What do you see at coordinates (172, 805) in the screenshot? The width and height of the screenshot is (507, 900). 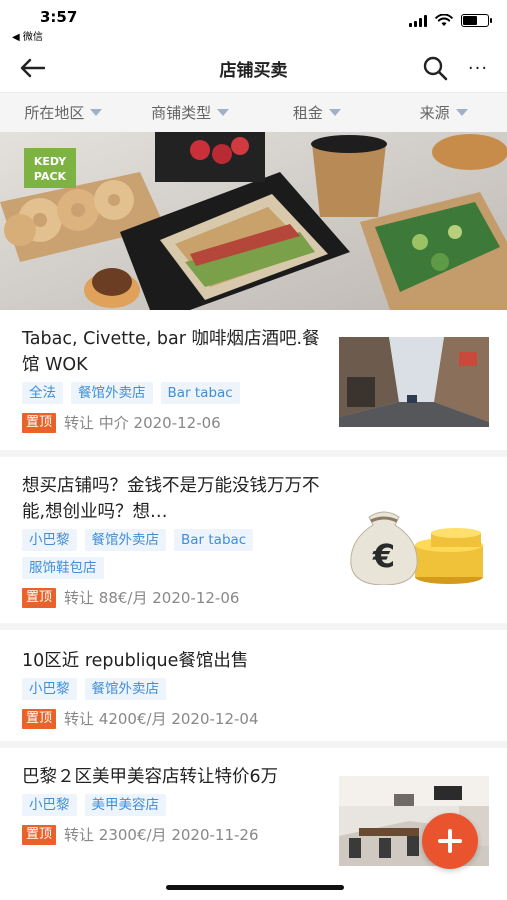 I see `listing-tags: 小巴黎 美甲美容店` at bounding box center [172, 805].